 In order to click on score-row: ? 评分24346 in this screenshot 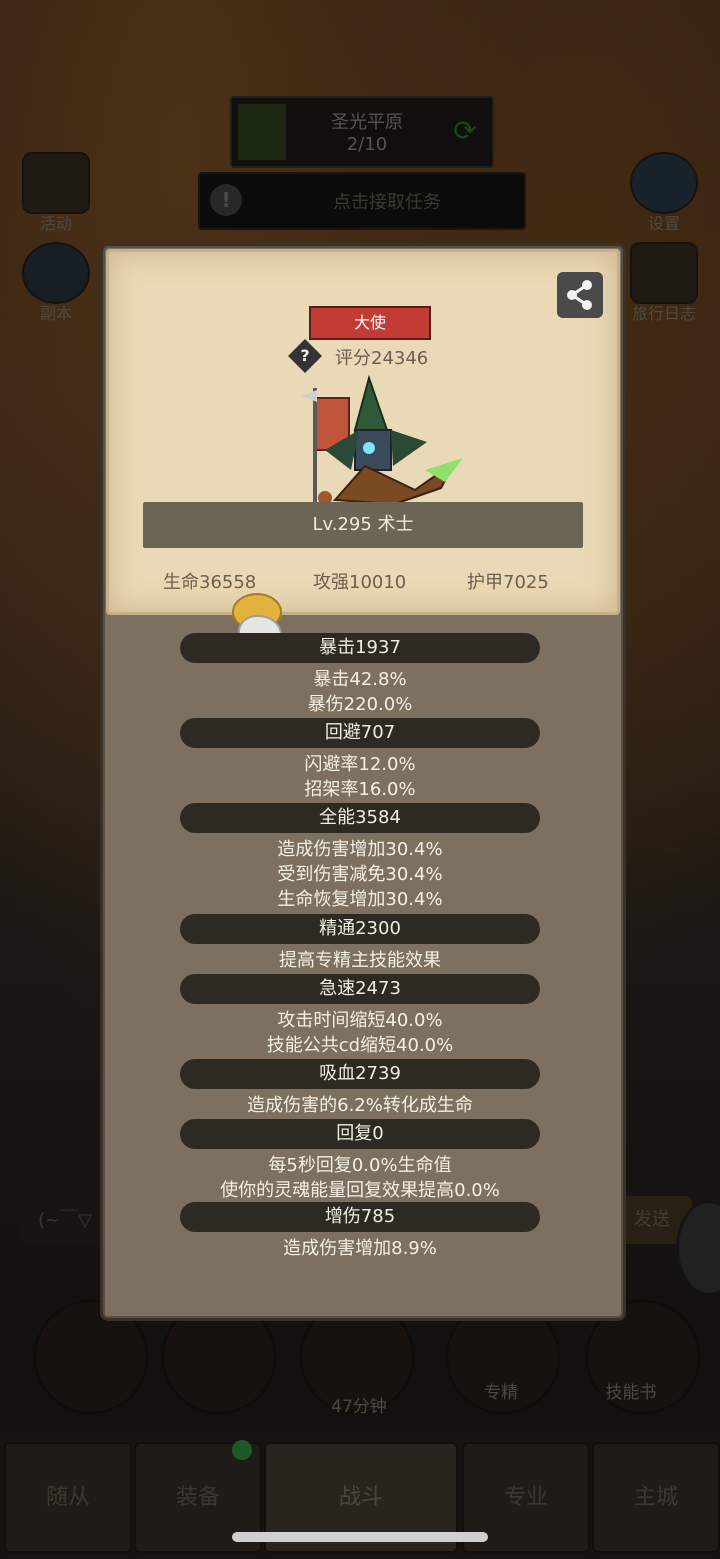, I will do `click(378, 356)`.